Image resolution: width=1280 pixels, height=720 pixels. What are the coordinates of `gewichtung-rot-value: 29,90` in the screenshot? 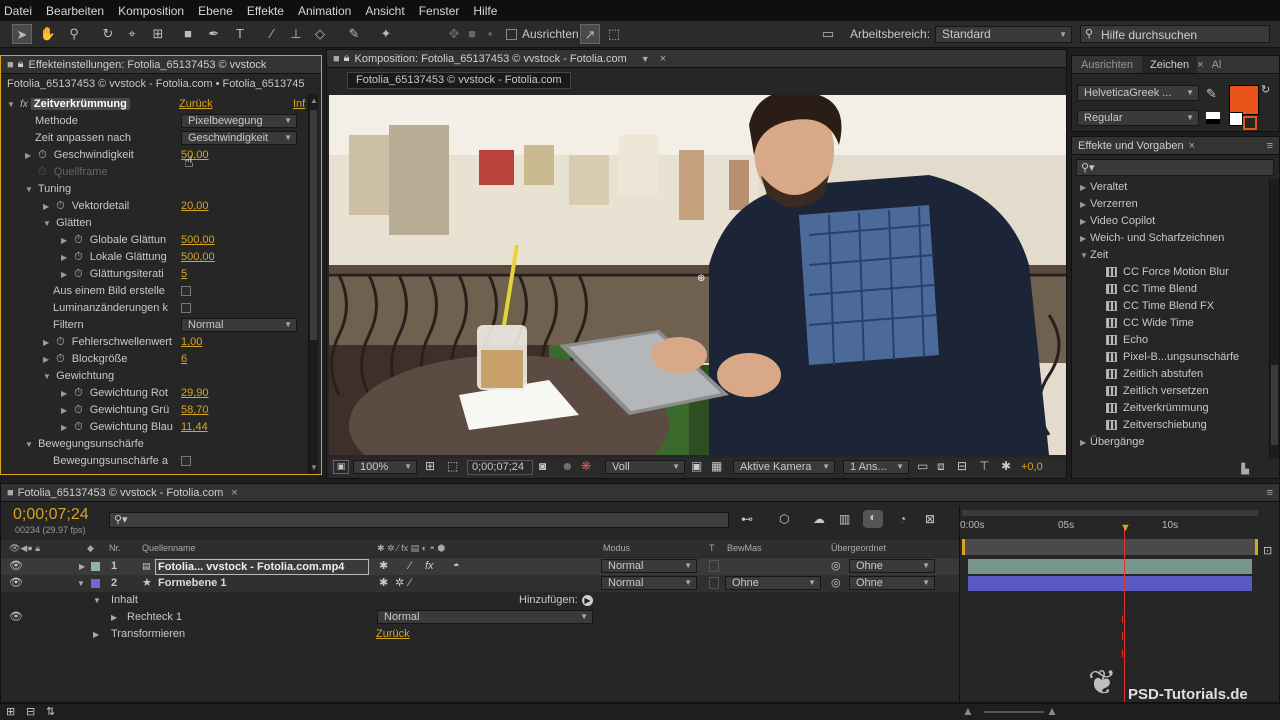 It's located at (195, 393).